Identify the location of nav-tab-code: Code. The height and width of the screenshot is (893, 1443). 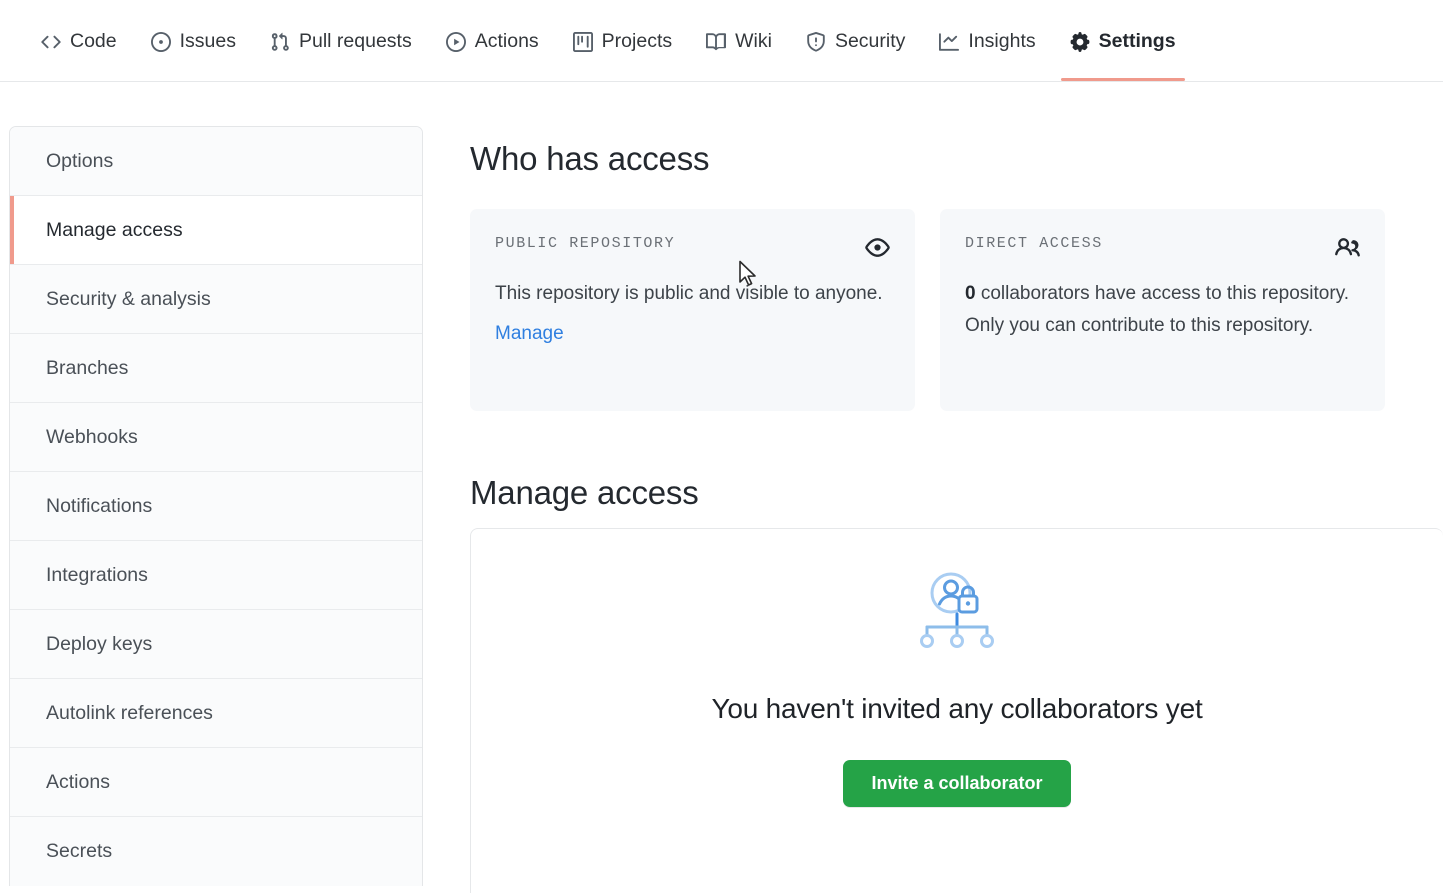
(79, 40).